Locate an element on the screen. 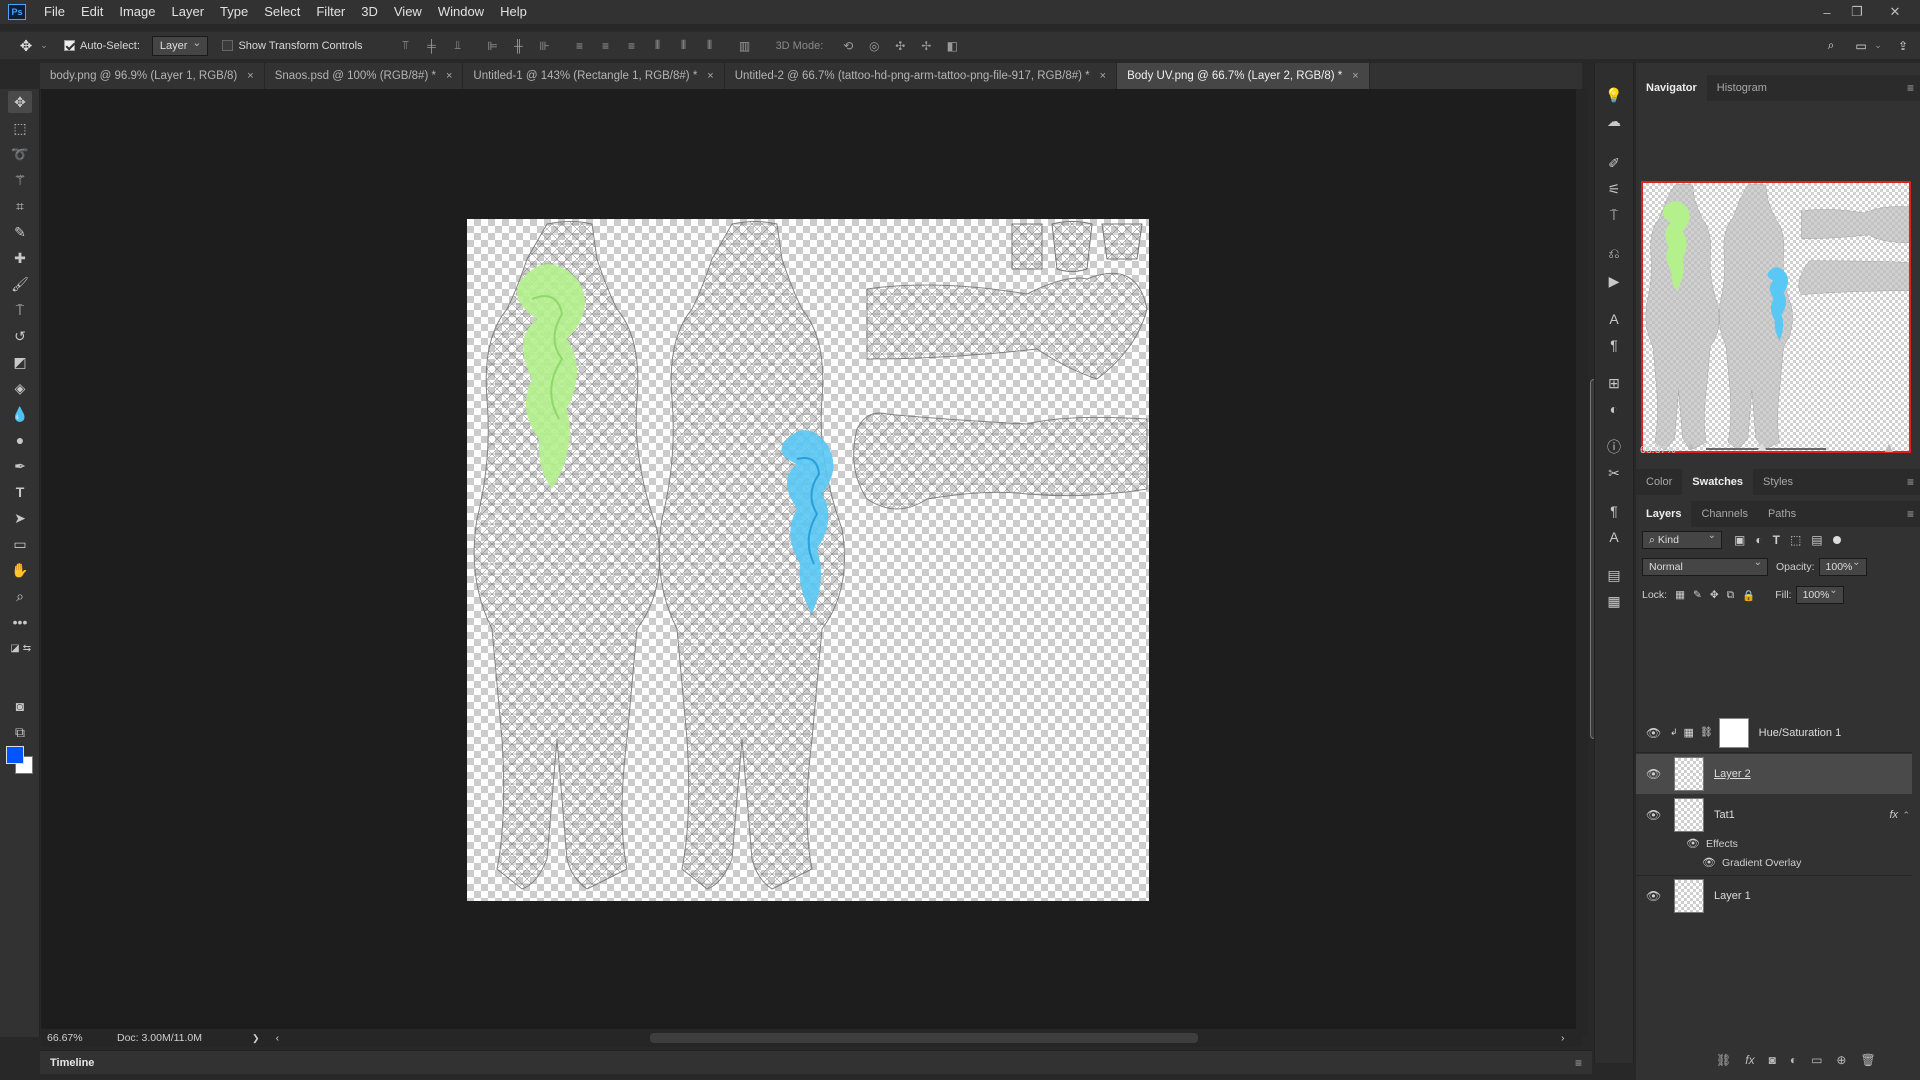  path-selection-tool-icon: ➤ is located at coordinates (20, 518).